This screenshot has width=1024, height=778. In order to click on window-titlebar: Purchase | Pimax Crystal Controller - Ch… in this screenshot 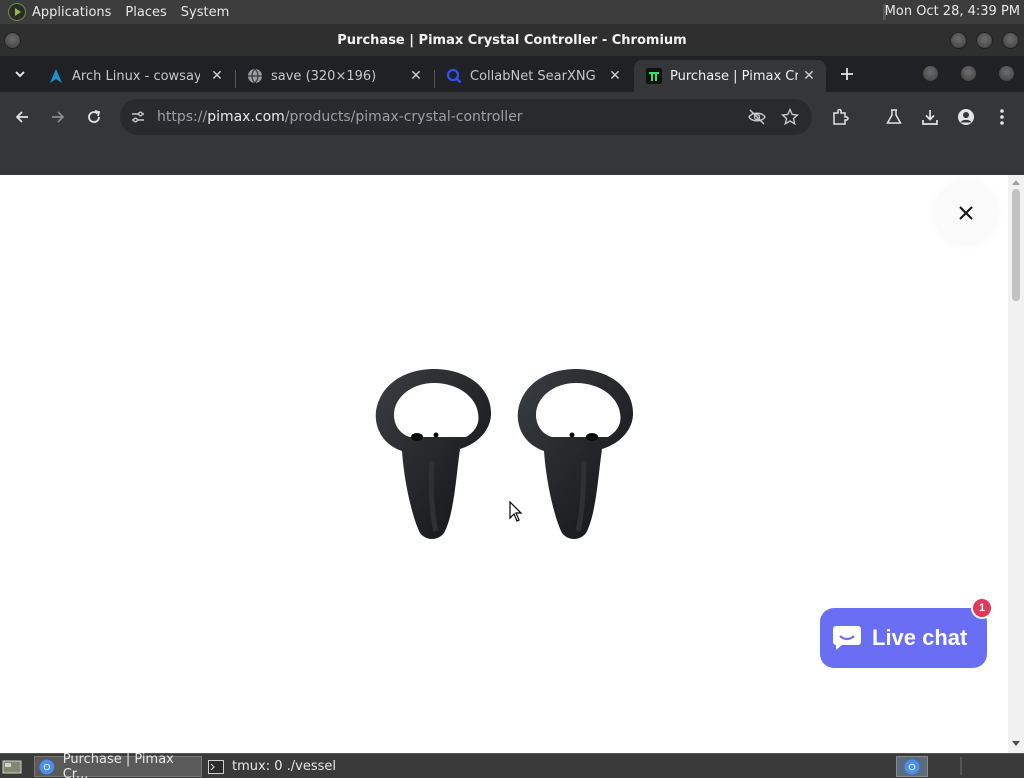, I will do `click(512, 40)`.